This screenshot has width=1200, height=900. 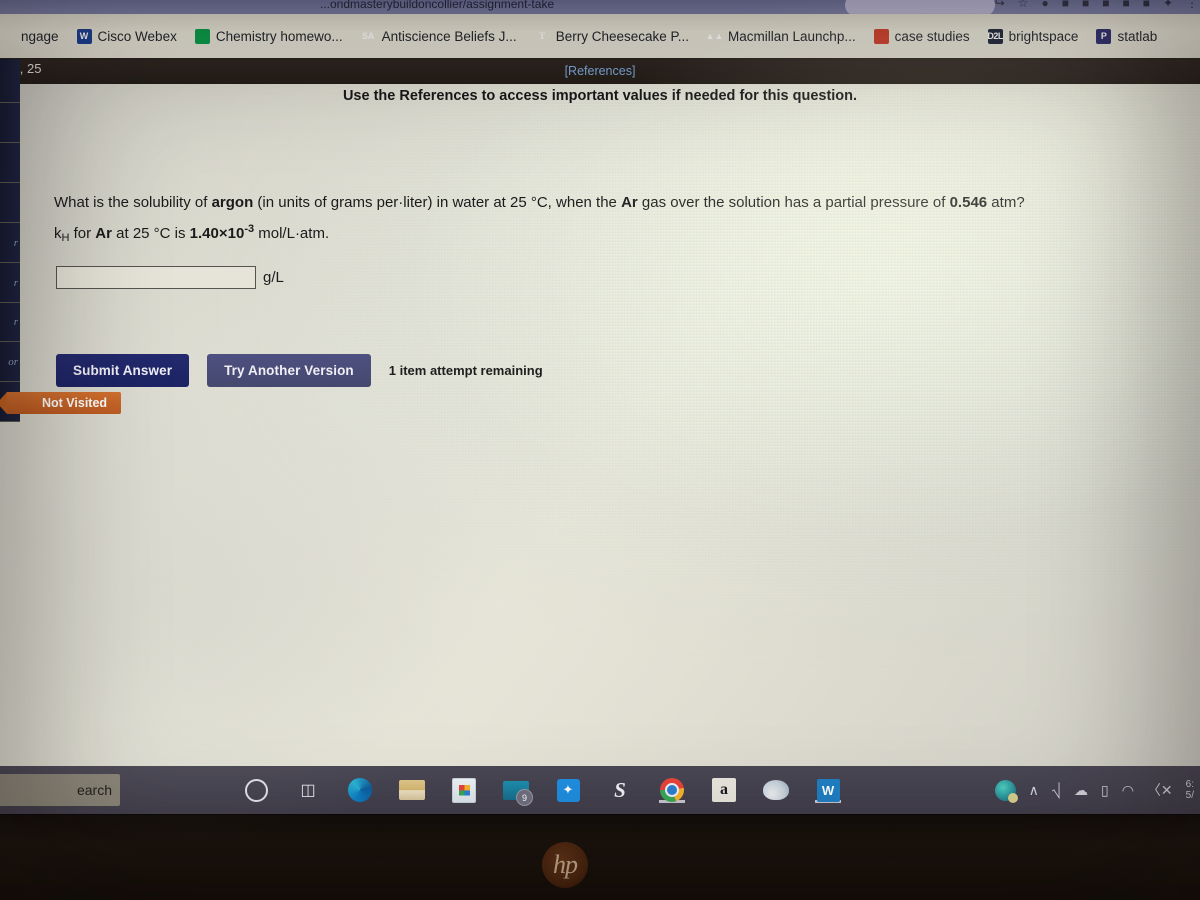 What do you see at coordinates (1085, 5) in the screenshot?
I see `extension-icon-2: ■` at bounding box center [1085, 5].